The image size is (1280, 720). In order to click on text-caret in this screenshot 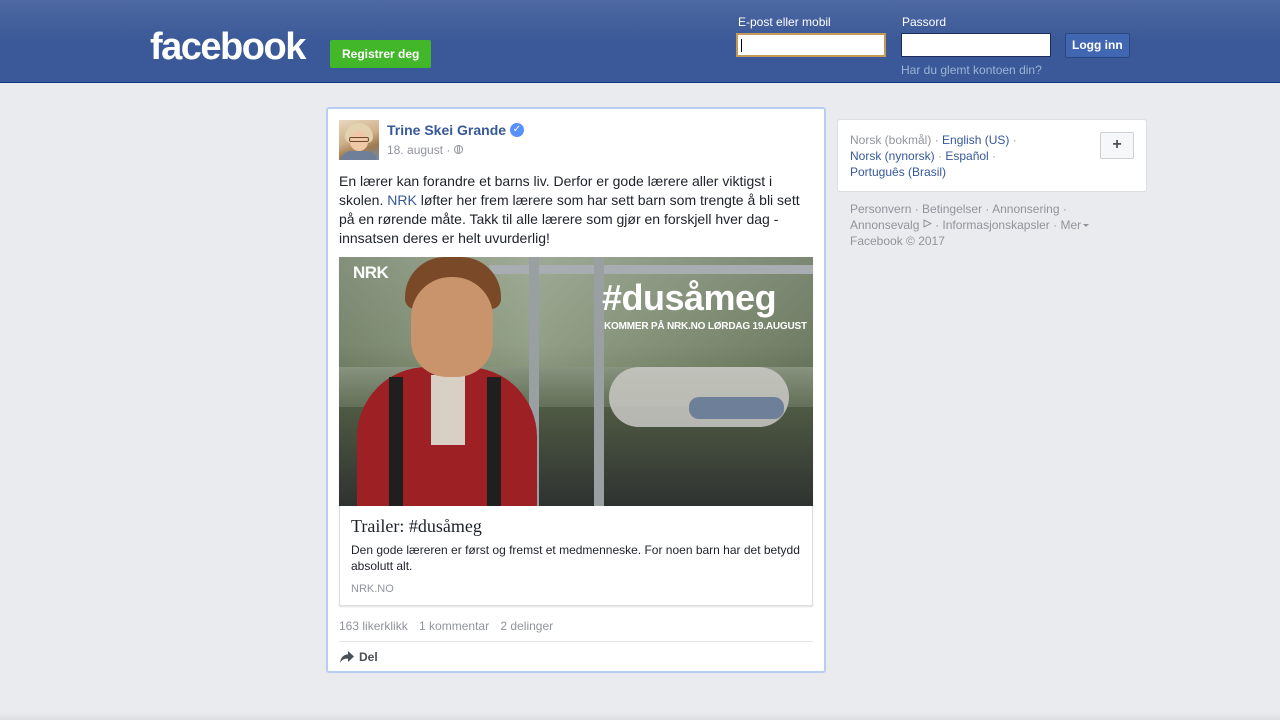, I will do `click(741, 45)`.